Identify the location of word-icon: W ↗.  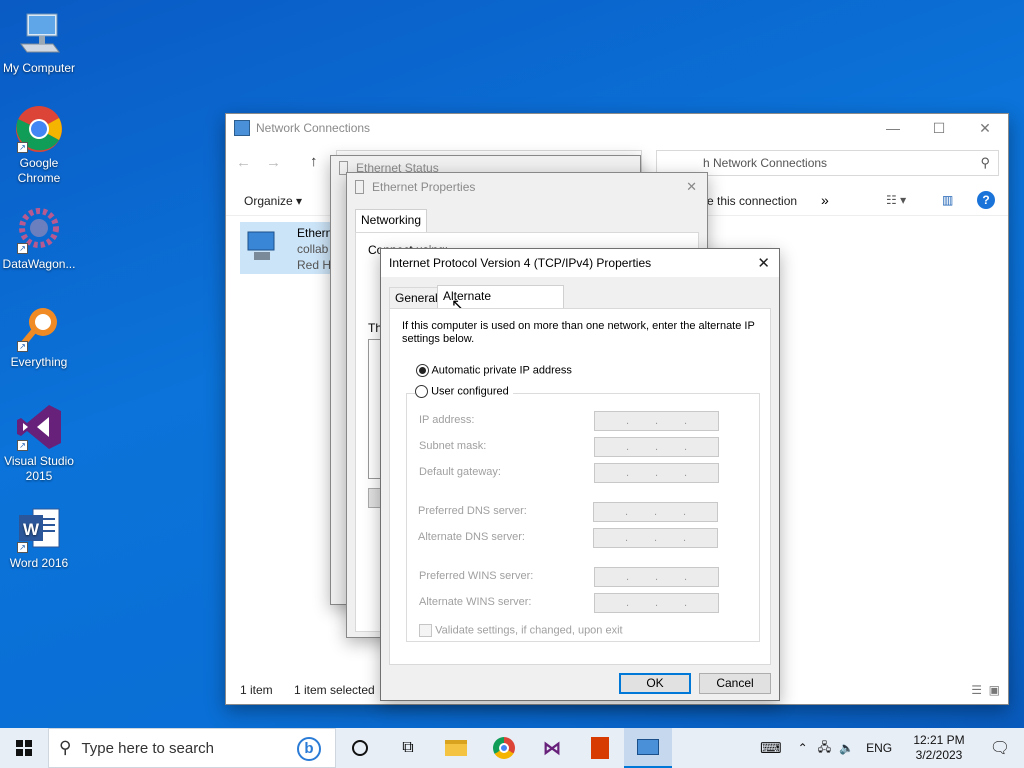
(39, 529).